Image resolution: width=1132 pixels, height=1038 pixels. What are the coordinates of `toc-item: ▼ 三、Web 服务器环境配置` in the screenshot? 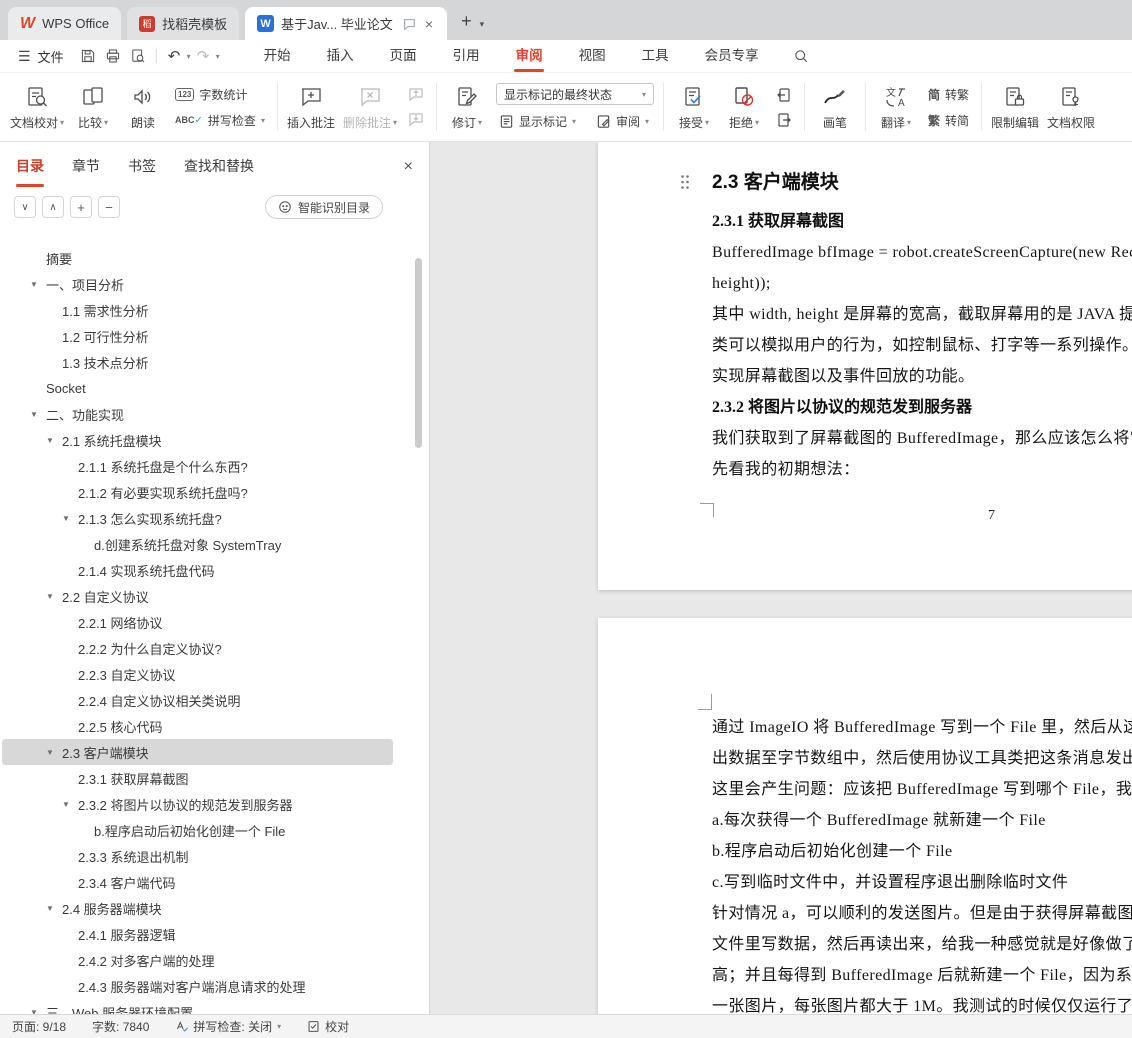 It's located at (197, 1007).